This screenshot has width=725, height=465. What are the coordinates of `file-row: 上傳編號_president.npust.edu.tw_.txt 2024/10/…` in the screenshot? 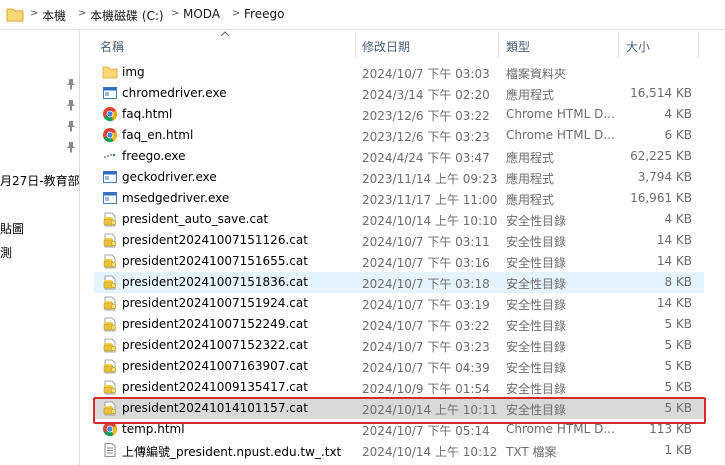 It's located at (399, 450).